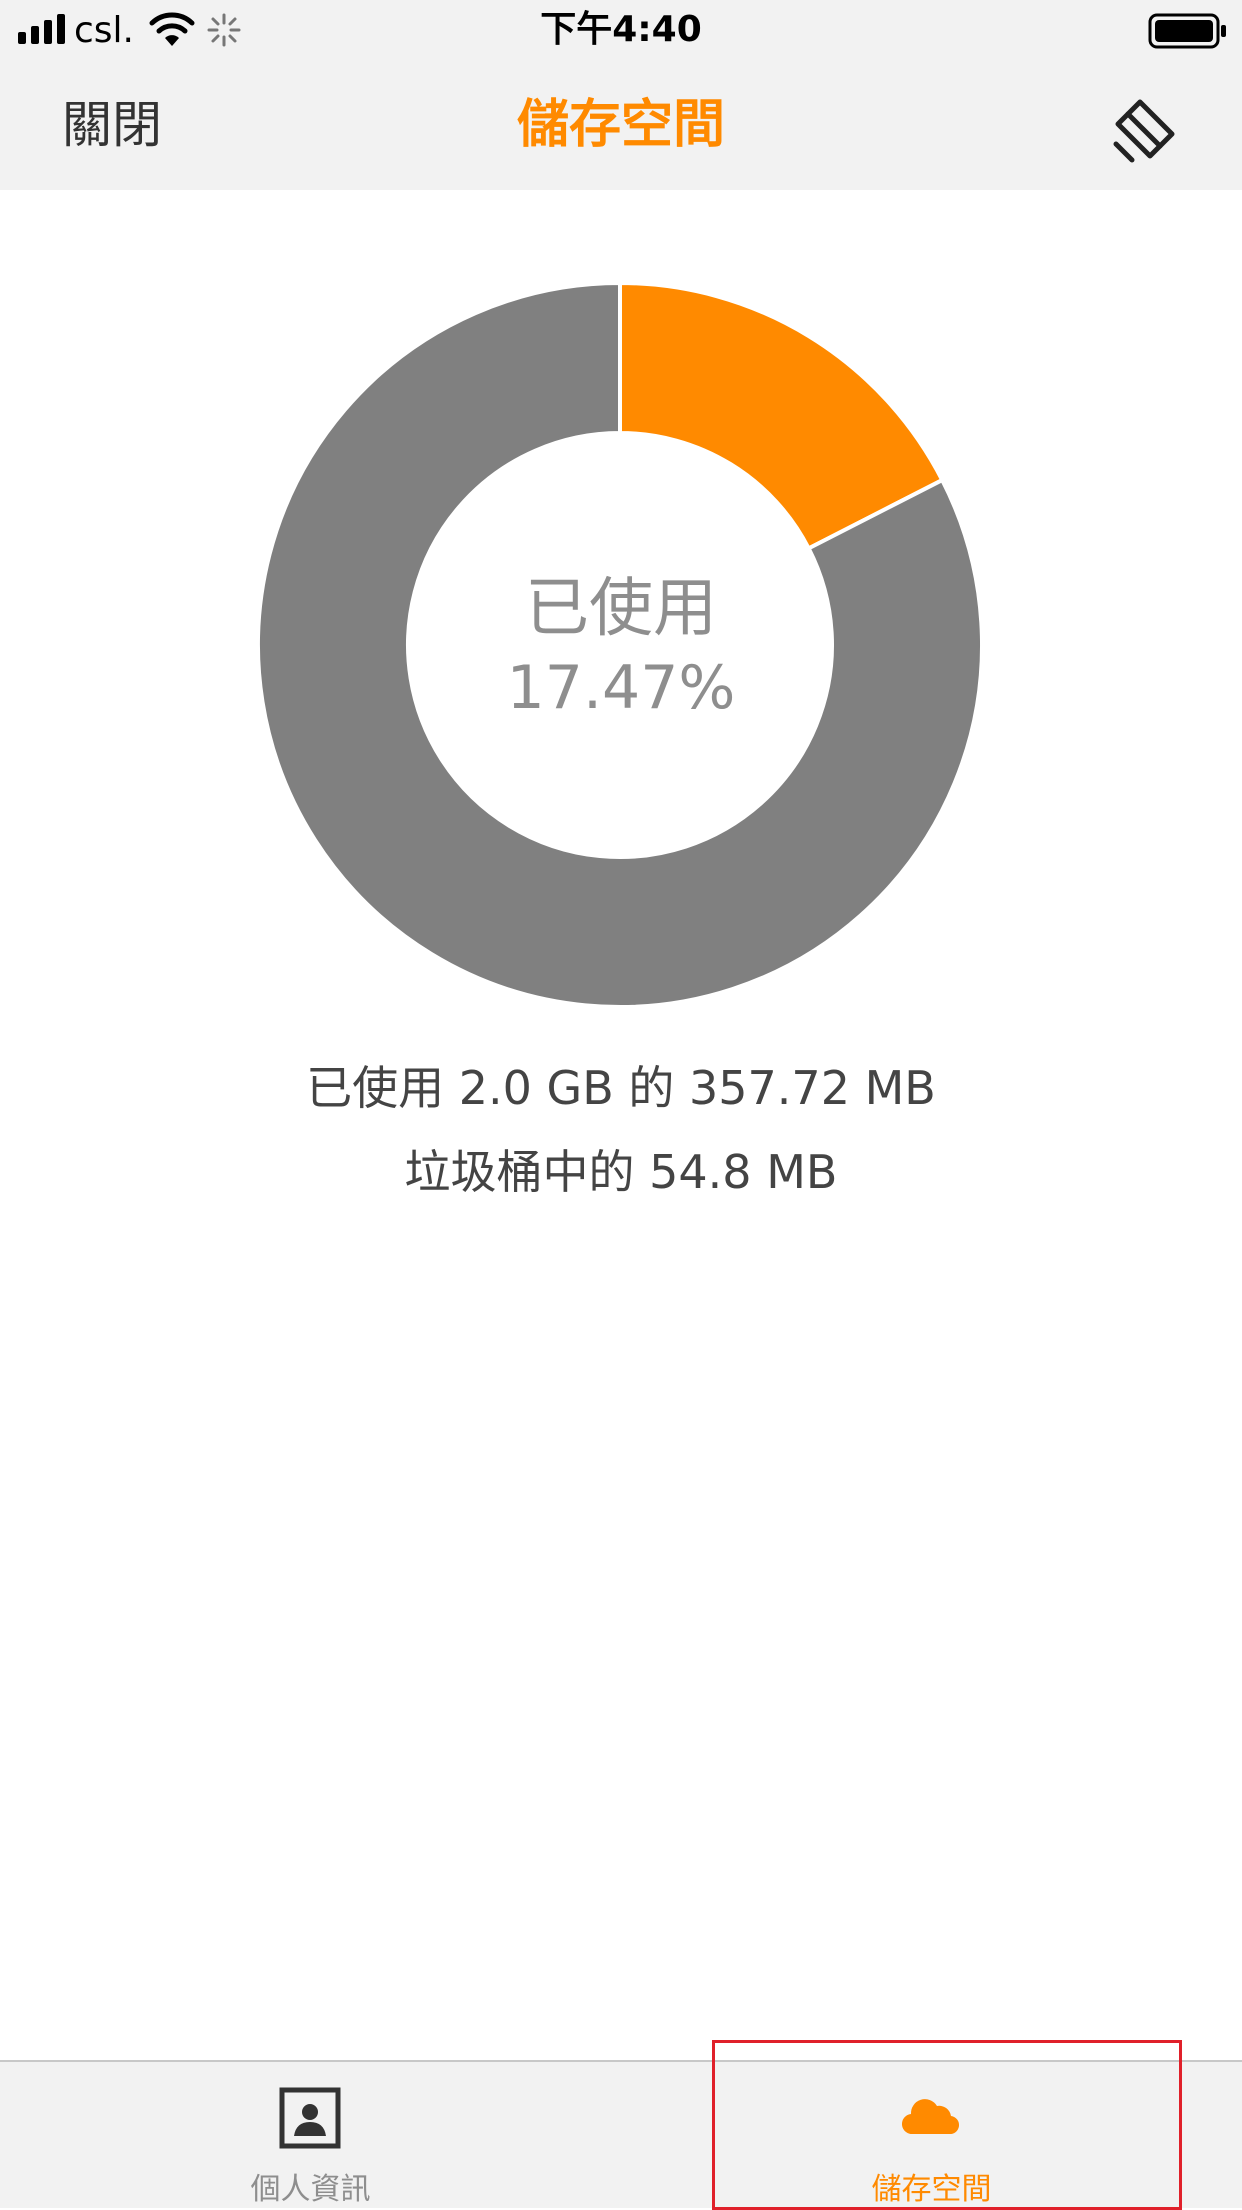 The width and height of the screenshot is (1242, 2210). What do you see at coordinates (1147, 129) in the screenshot?
I see `eraser-icon` at bounding box center [1147, 129].